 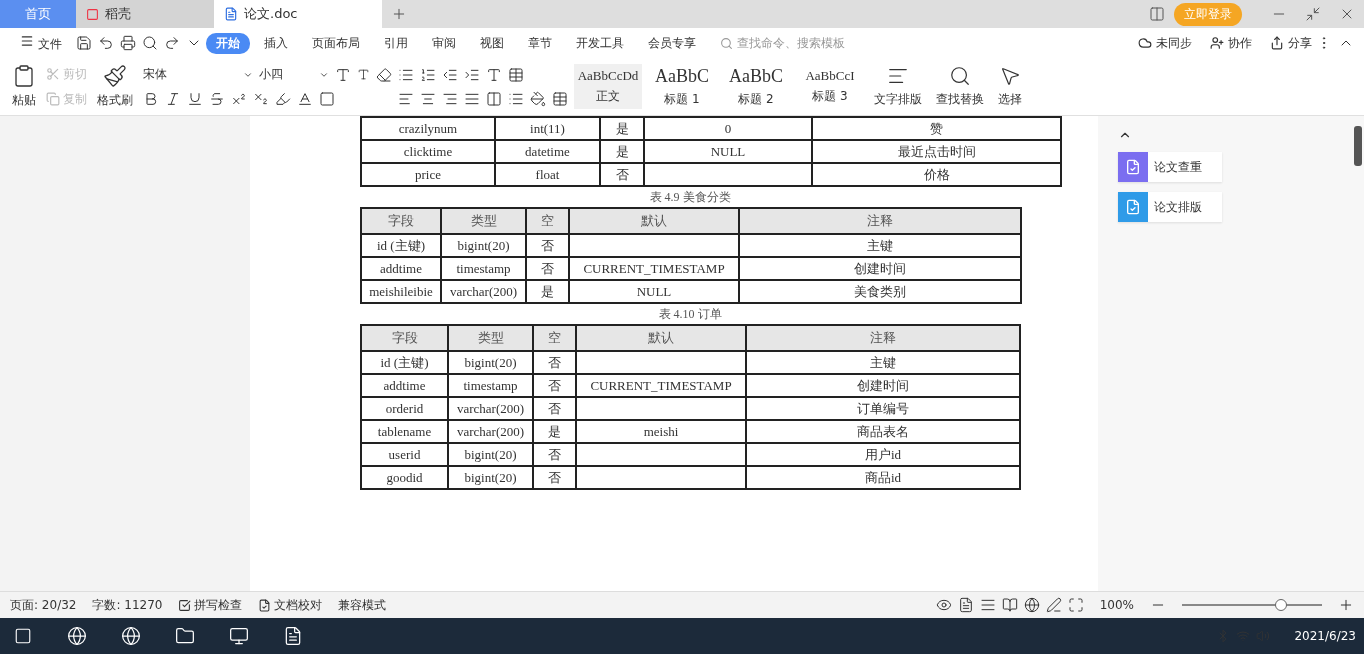 What do you see at coordinates (151, 99) in the screenshot?
I see `bold-icon` at bounding box center [151, 99].